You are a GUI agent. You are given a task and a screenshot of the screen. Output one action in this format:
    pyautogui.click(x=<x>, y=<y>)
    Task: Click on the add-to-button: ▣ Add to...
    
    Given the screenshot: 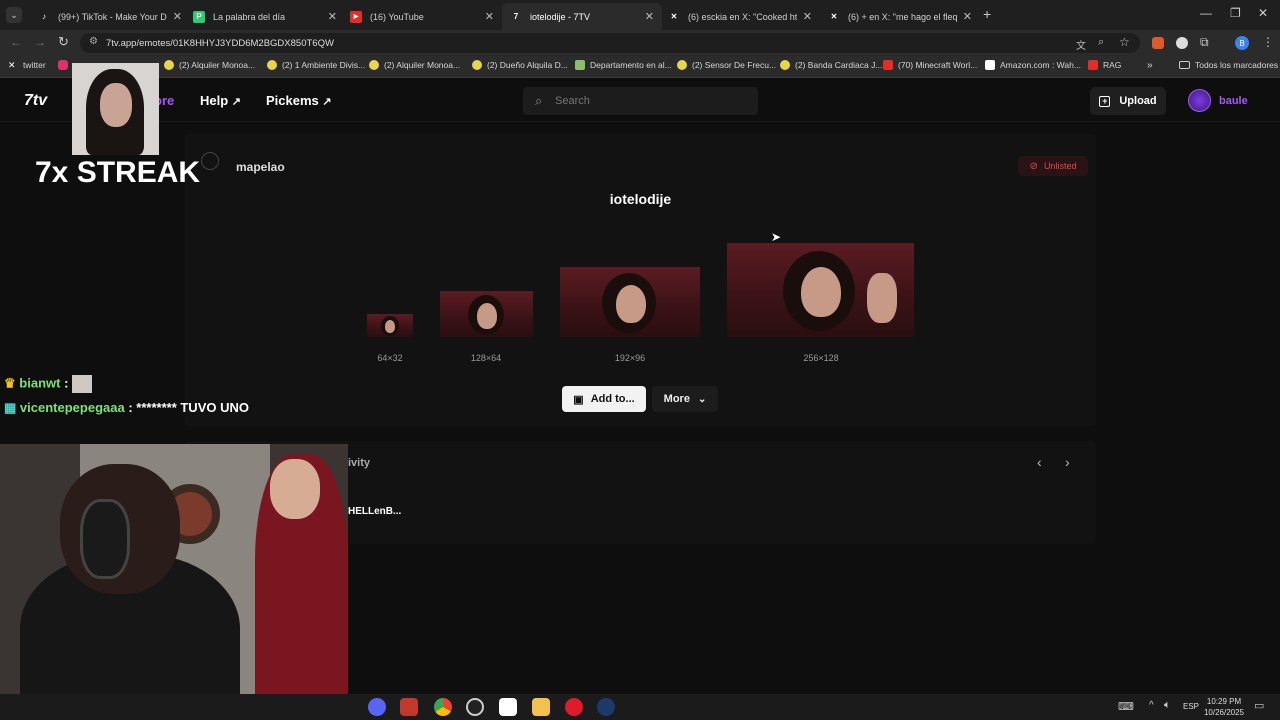 What is the action you would take?
    pyautogui.click(x=604, y=399)
    